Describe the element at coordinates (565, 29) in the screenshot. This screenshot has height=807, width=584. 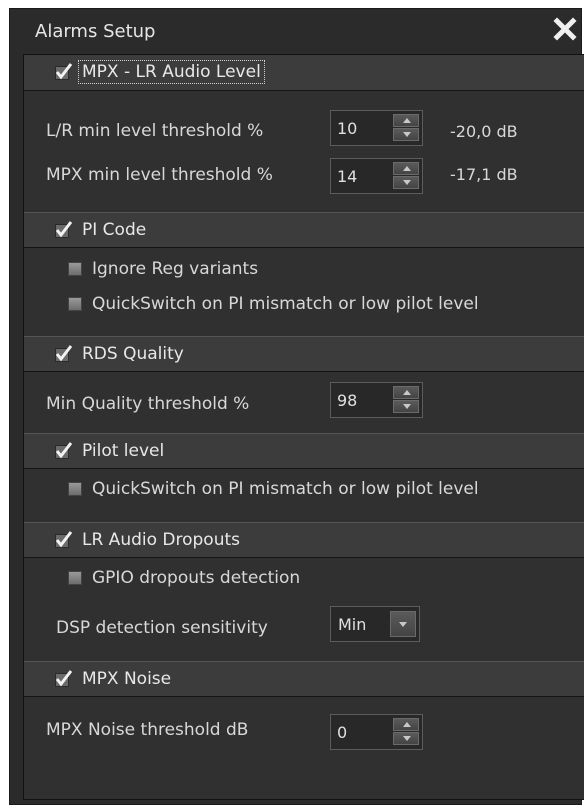
I see `close-icon` at that location.